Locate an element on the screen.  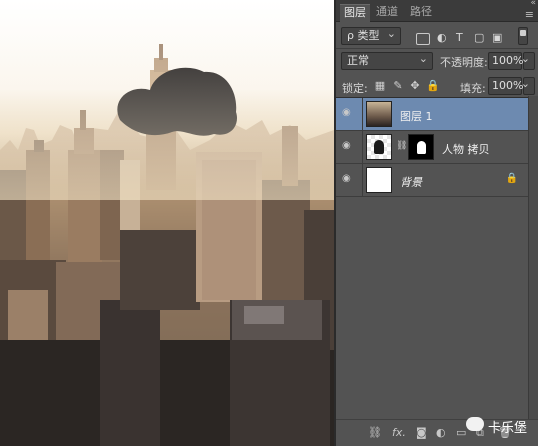
layer-name: 图层 1 is located at coordinates (416, 116).